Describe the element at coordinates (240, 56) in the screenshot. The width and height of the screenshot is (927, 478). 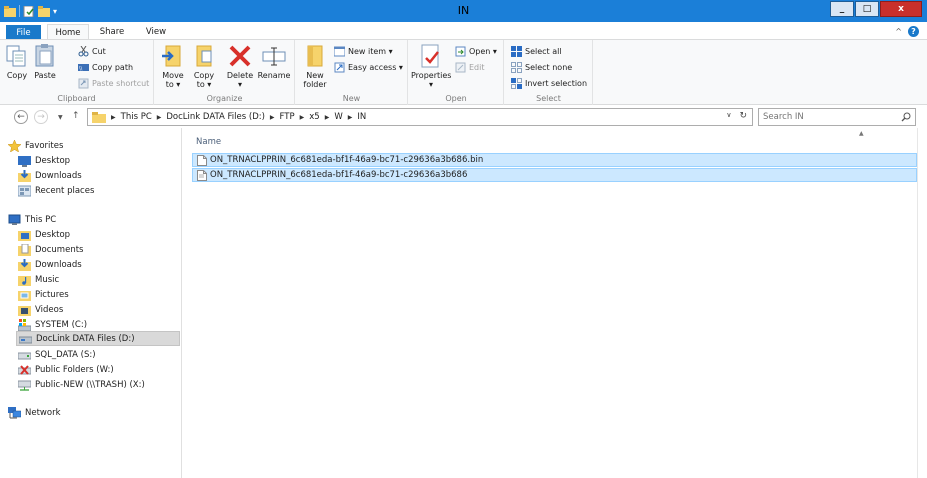
I see `delete-x-icon` at that location.